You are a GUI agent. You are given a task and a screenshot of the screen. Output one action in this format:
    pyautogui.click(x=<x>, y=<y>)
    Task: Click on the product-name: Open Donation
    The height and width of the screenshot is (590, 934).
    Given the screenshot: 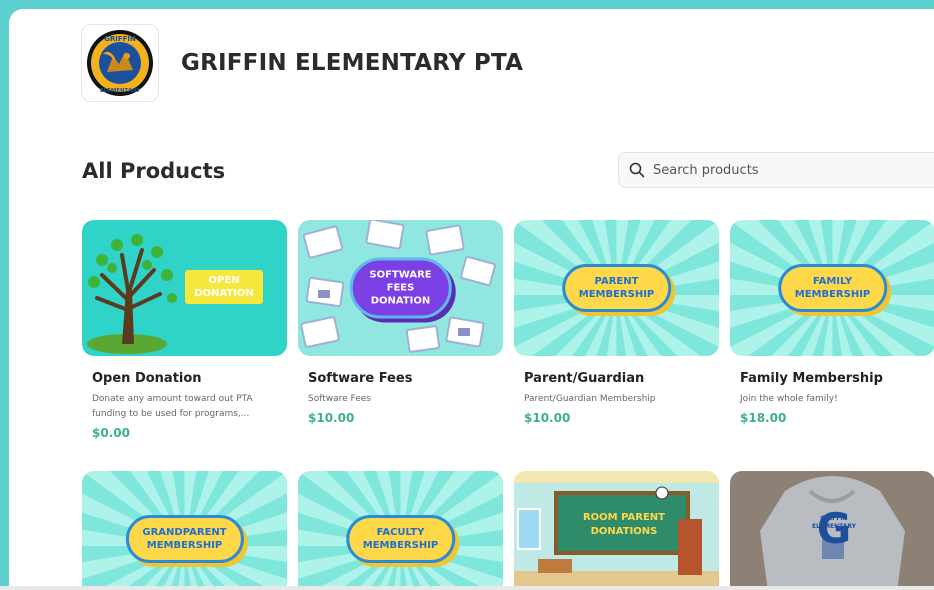 What is the action you would take?
    pyautogui.click(x=184, y=378)
    